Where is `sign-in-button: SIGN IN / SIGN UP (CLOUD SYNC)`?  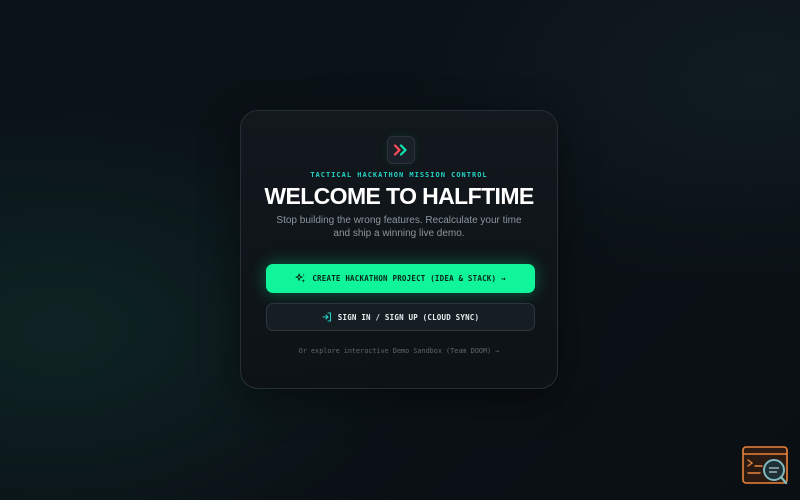 sign-in-button: SIGN IN / SIGN UP (CLOUD SYNC) is located at coordinates (400, 317).